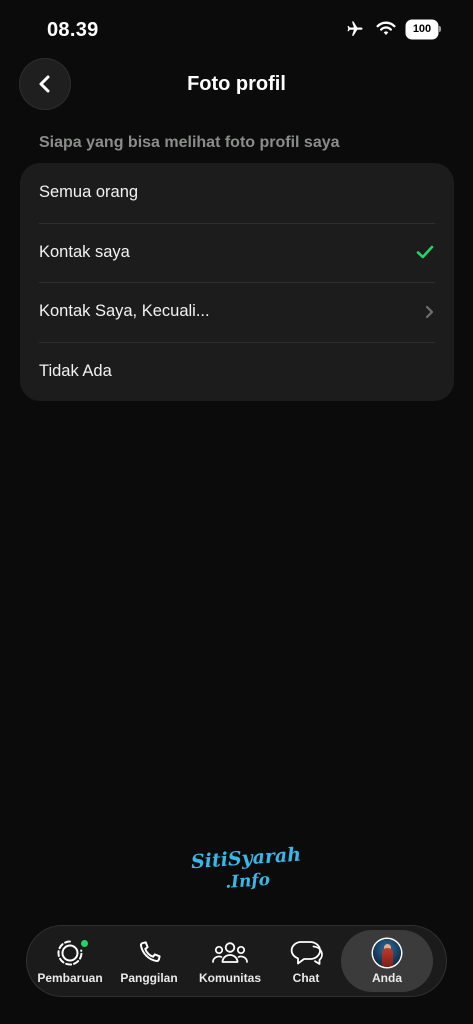  What do you see at coordinates (89, 192) in the screenshot?
I see `option-label: Semua orang` at bounding box center [89, 192].